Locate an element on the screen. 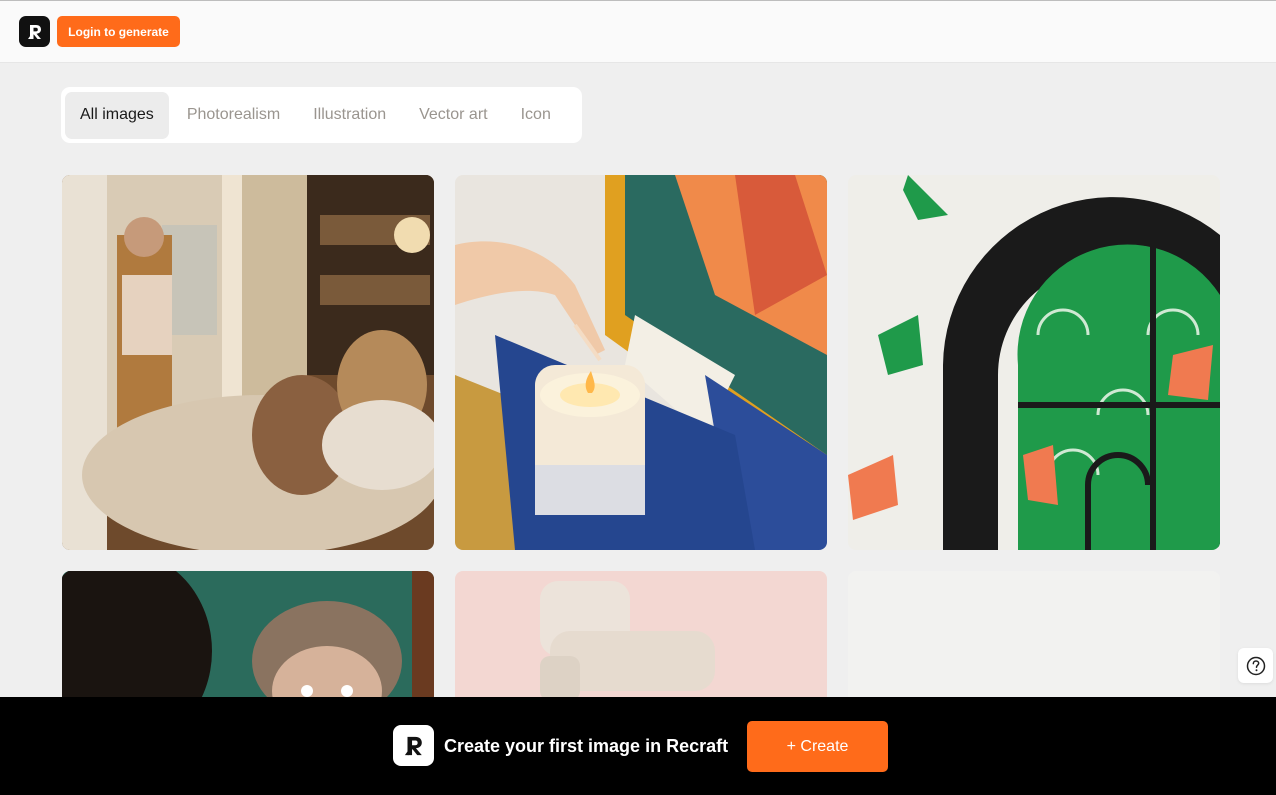  gallery-image-arched-window is located at coordinates (1034, 362).